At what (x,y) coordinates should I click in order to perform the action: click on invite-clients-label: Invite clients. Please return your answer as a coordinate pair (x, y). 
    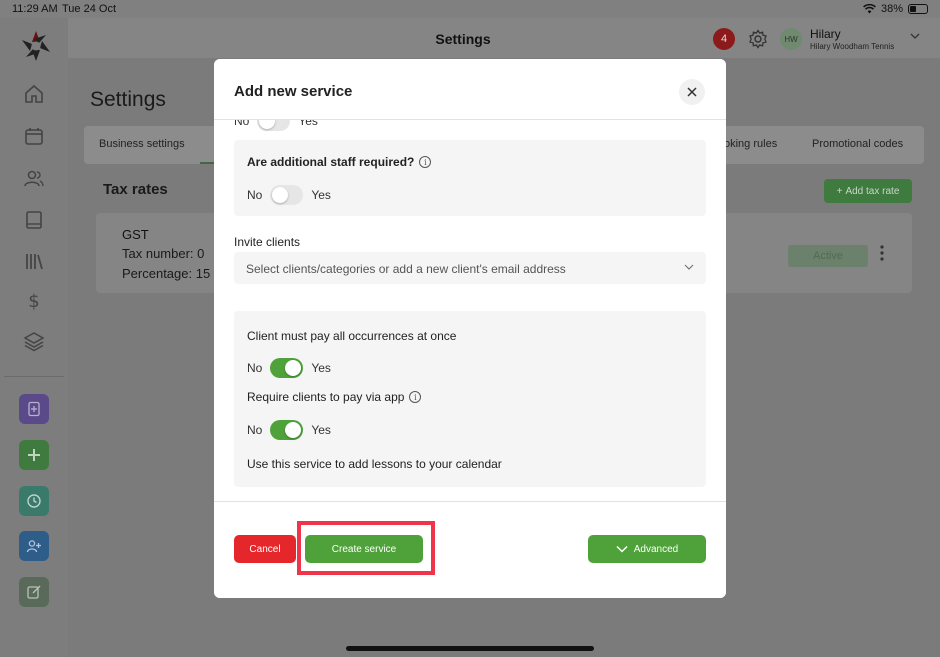
    Looking at the image, I should click on (267, 242).